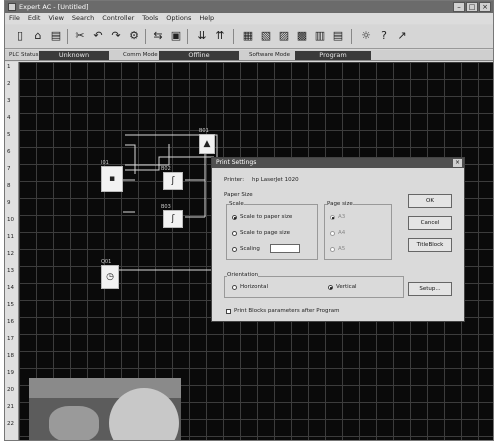 This screenshot has width=502, height=441. I want to click on ruler-number: 6, so click(9, 152).